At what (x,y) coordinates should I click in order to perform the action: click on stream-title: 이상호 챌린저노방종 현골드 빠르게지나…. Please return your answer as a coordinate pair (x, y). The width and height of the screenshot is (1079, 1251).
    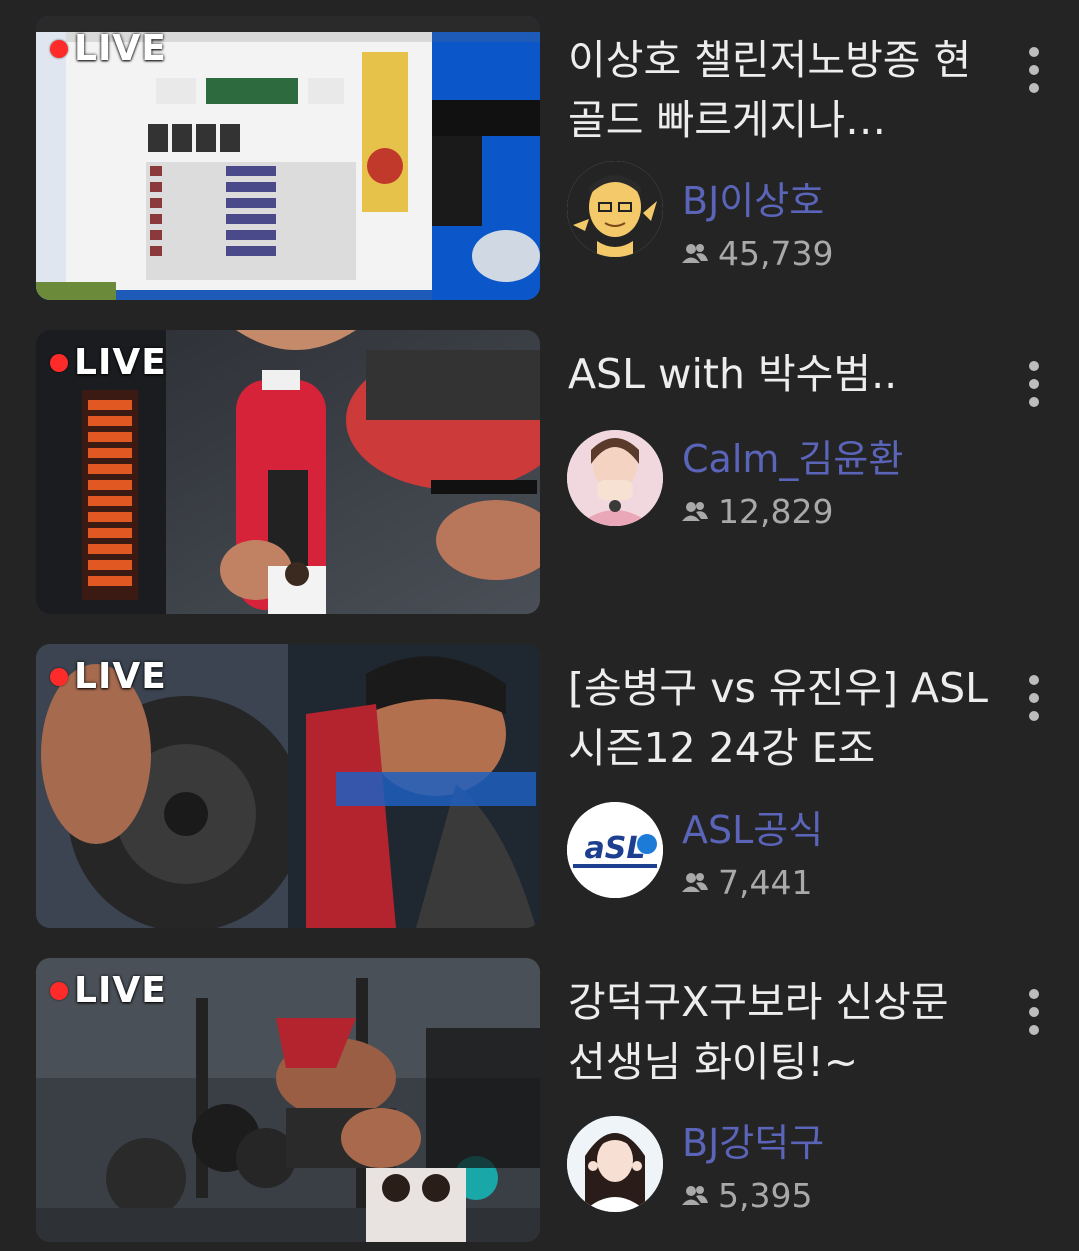
    Looking at the image, I should click on (783, 90).